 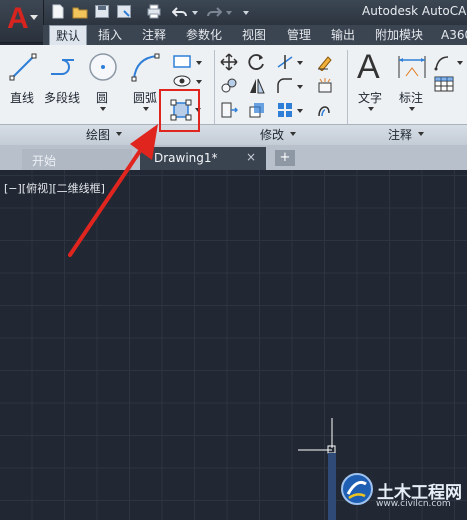 I want to click on stretch-icon, so click(x=229, y=110).